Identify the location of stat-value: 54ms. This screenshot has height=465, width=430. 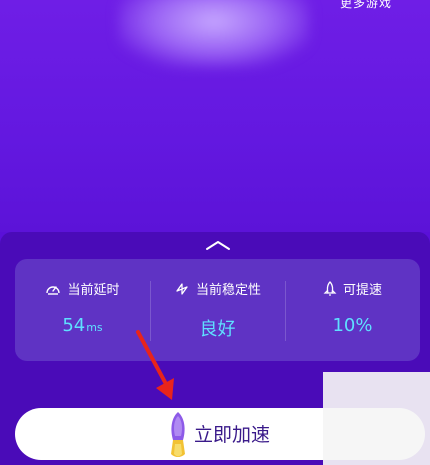
(82, 325).